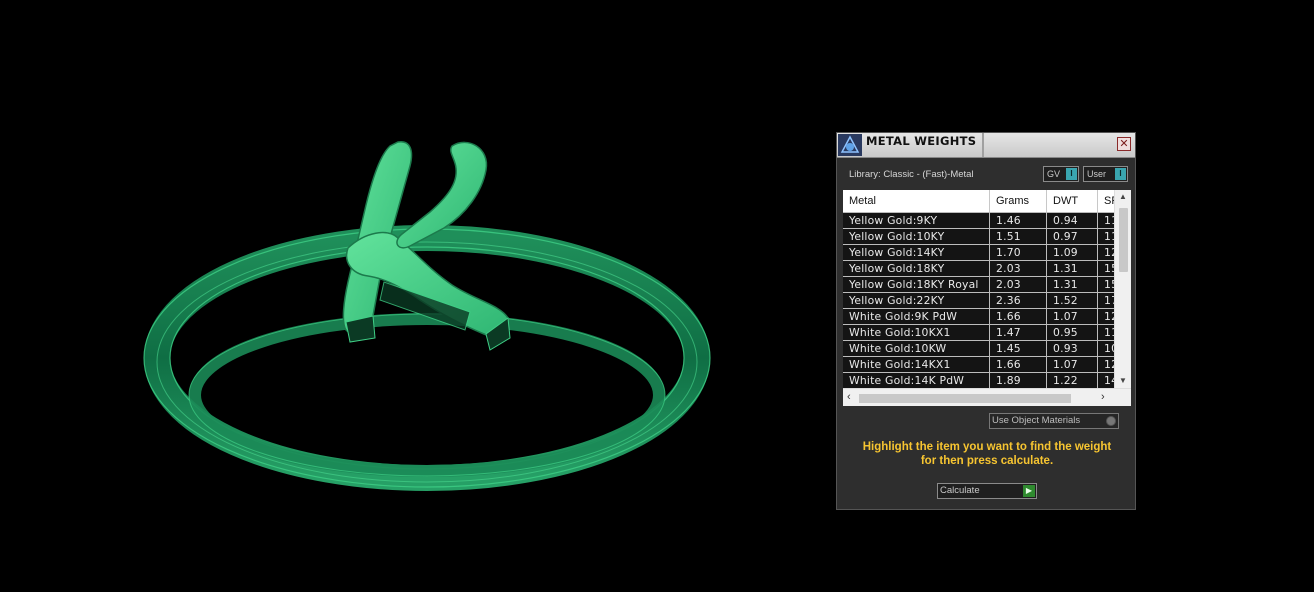  I want to click on column-header-metal: Metal, so click(916, 201).